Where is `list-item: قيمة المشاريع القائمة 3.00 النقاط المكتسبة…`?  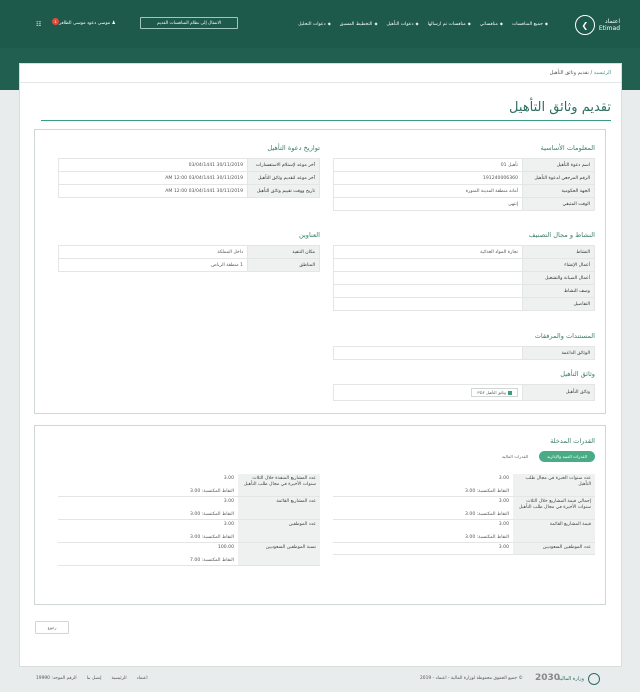
list-item: قيمة المشاريع القائمة 3.00 النقاط المكتسبة… is located at coordinates (464, 531).